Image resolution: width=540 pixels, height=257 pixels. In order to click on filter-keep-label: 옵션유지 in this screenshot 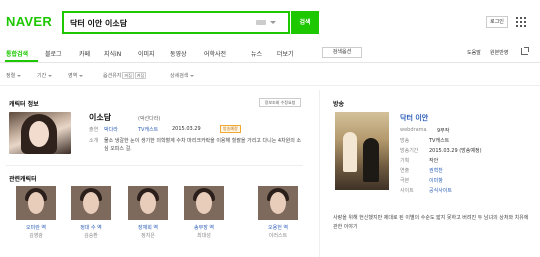, I will do `click(112, 76)`.